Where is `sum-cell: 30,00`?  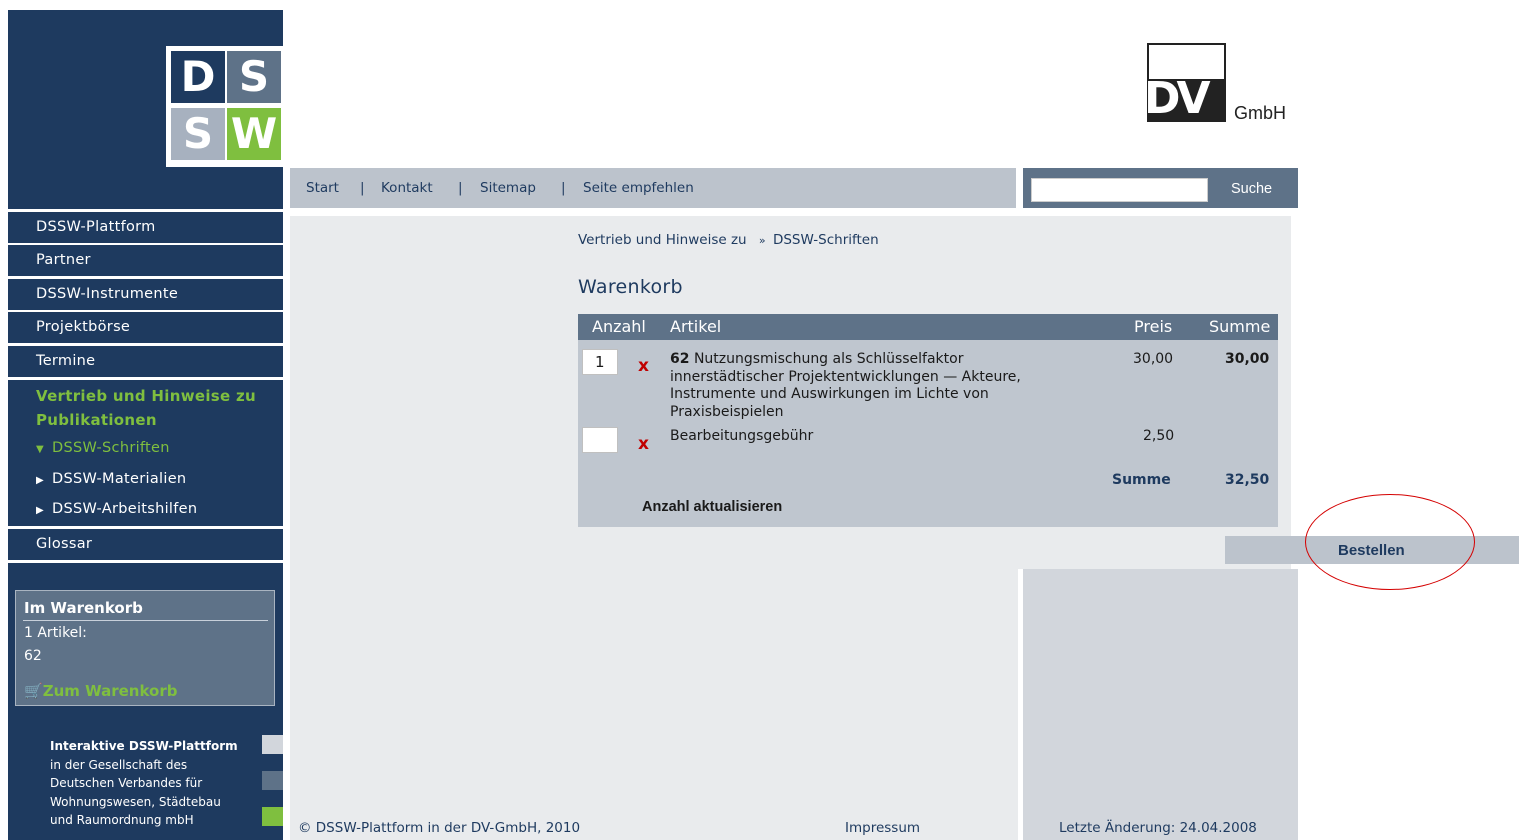 sum-cell: 30,00 is located at coordinates (1247, 359).